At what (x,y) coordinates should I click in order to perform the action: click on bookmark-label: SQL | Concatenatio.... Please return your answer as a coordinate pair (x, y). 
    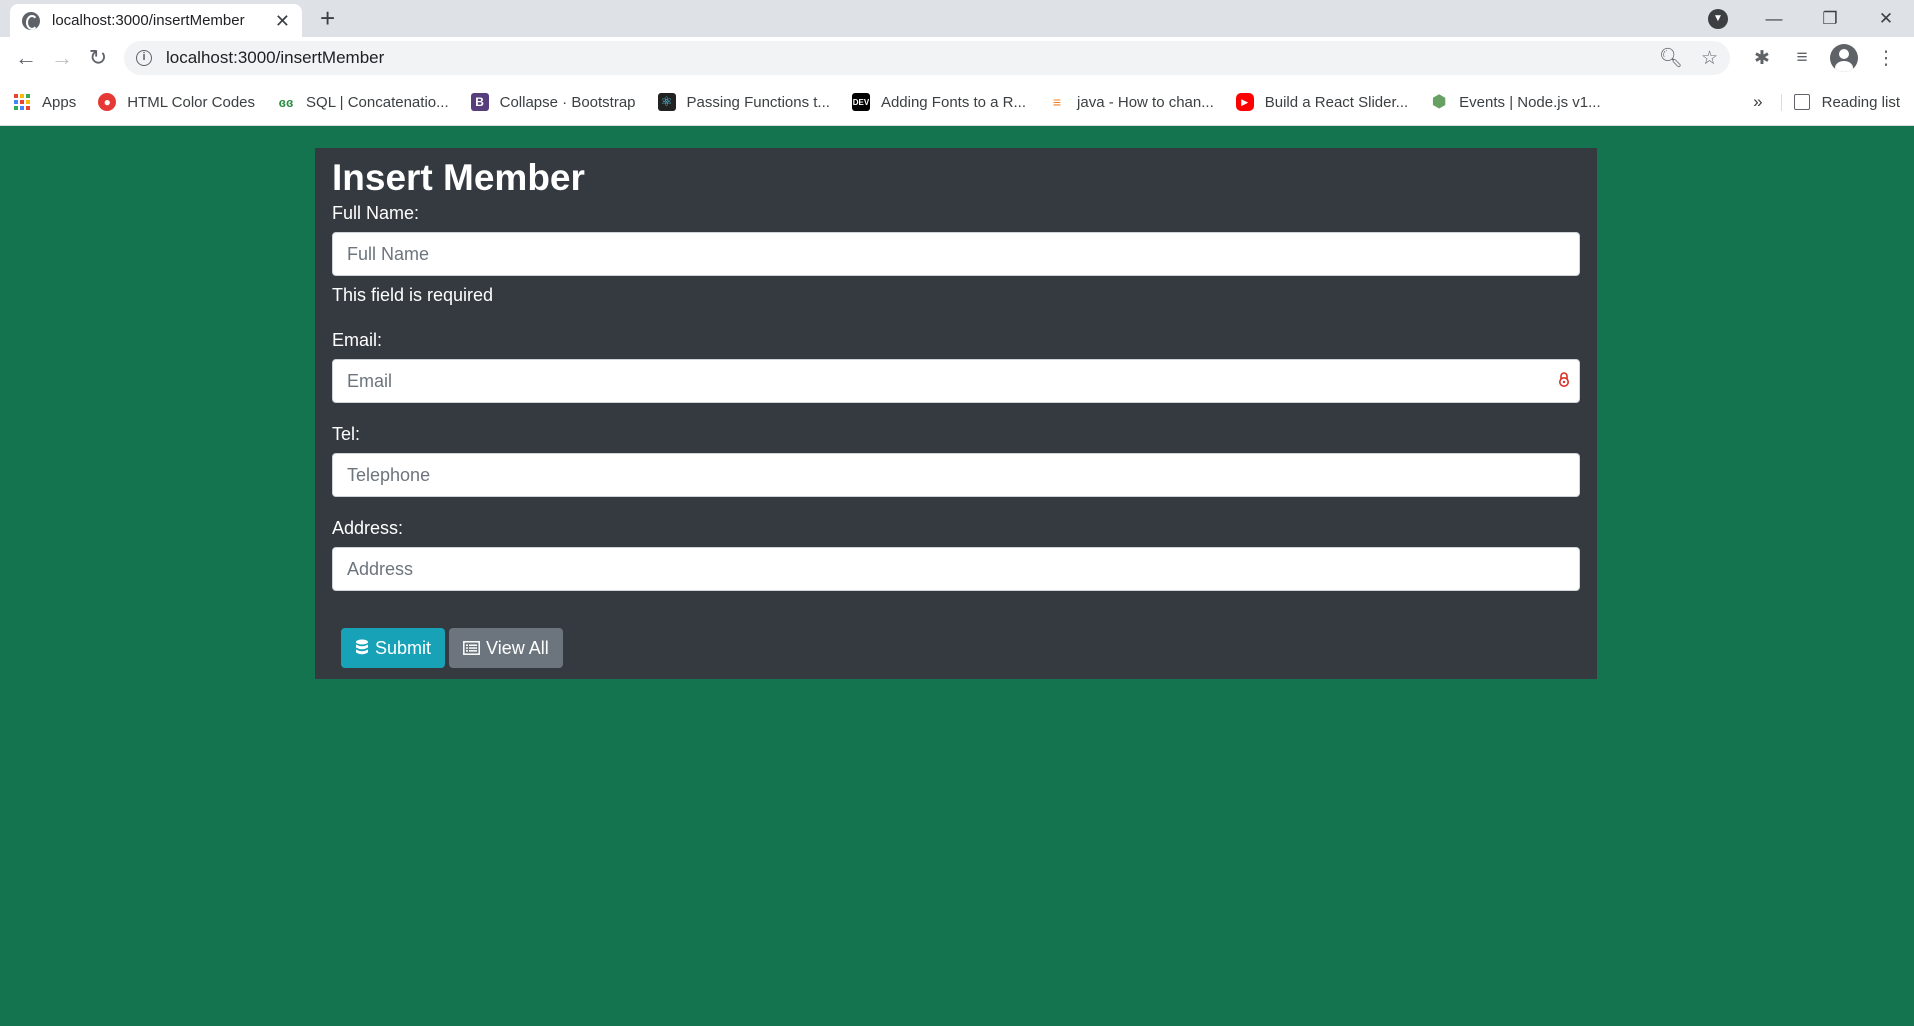
    Looking at the image, I should click on (377, 102).